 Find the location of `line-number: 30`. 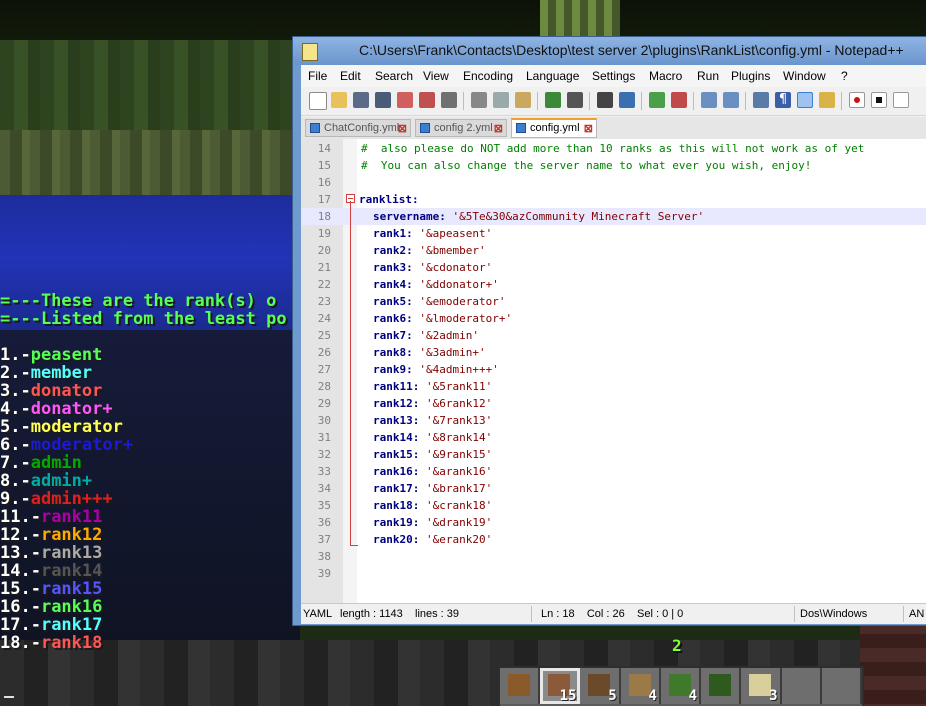

line-number: 30 is located at coordinates (324, 420).